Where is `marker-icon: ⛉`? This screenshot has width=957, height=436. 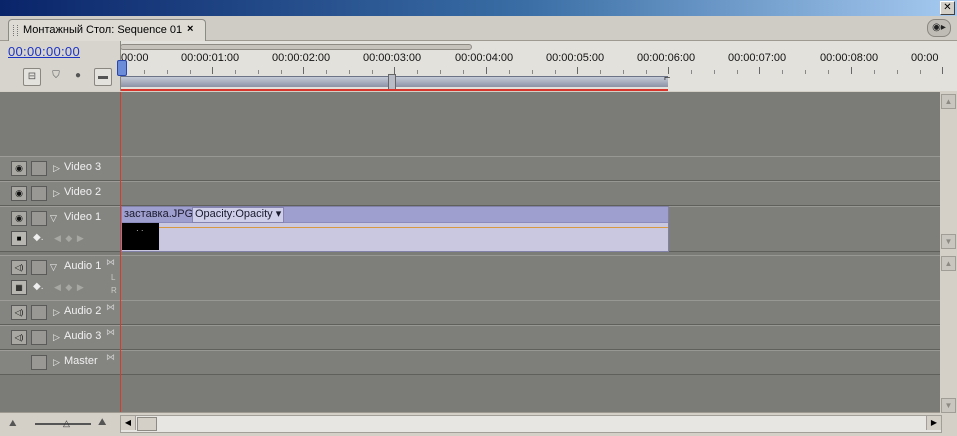 marker-icon: ⛉ is located at coordinates (56, 76).